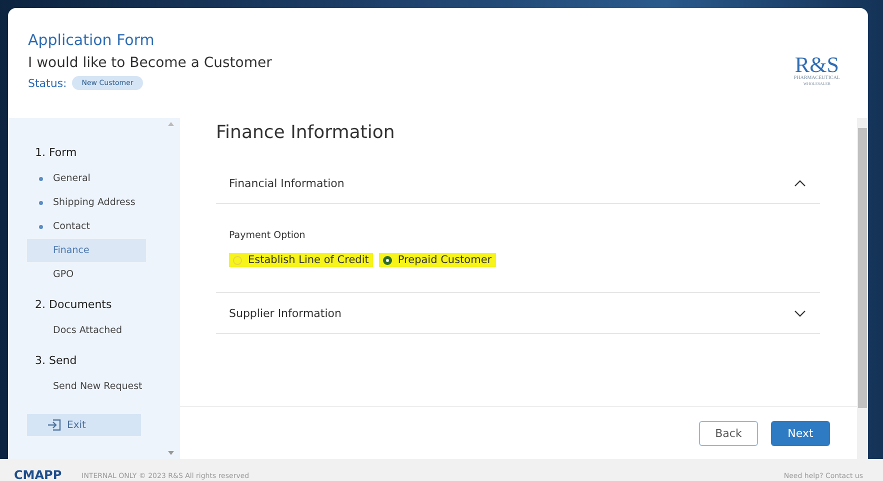  What do you see at coordinates (171, 124) in the screenshot?
I see `scroll-up-icon` at bounding box center [171, 124].